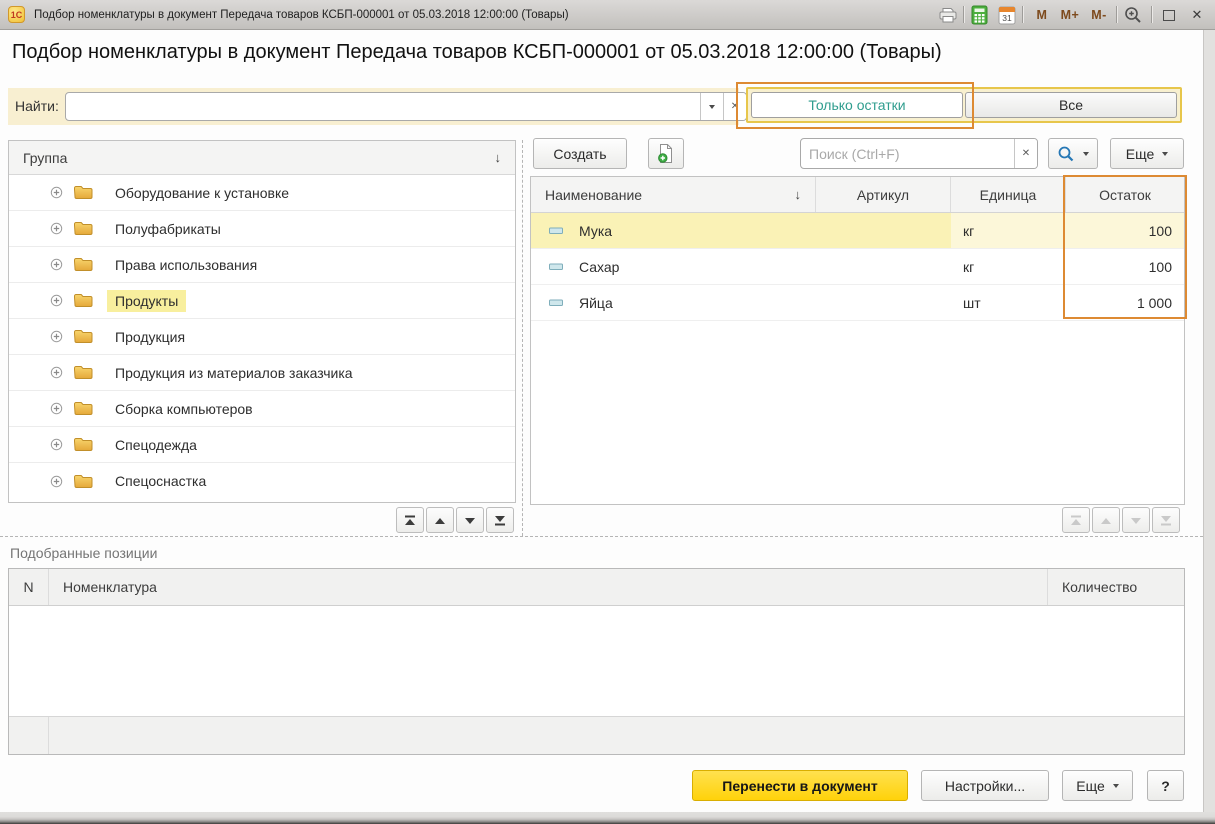 This screenshot has width=1215, height=824. I want to click on footer-nomenclature-cell, so click(616, 735).